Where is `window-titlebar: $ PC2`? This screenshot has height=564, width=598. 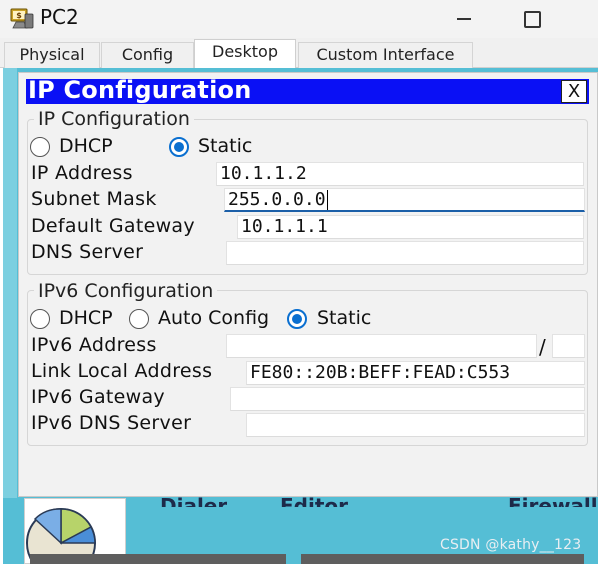
window-titlebar: $ PC2 is located at coordinates (299, 19).